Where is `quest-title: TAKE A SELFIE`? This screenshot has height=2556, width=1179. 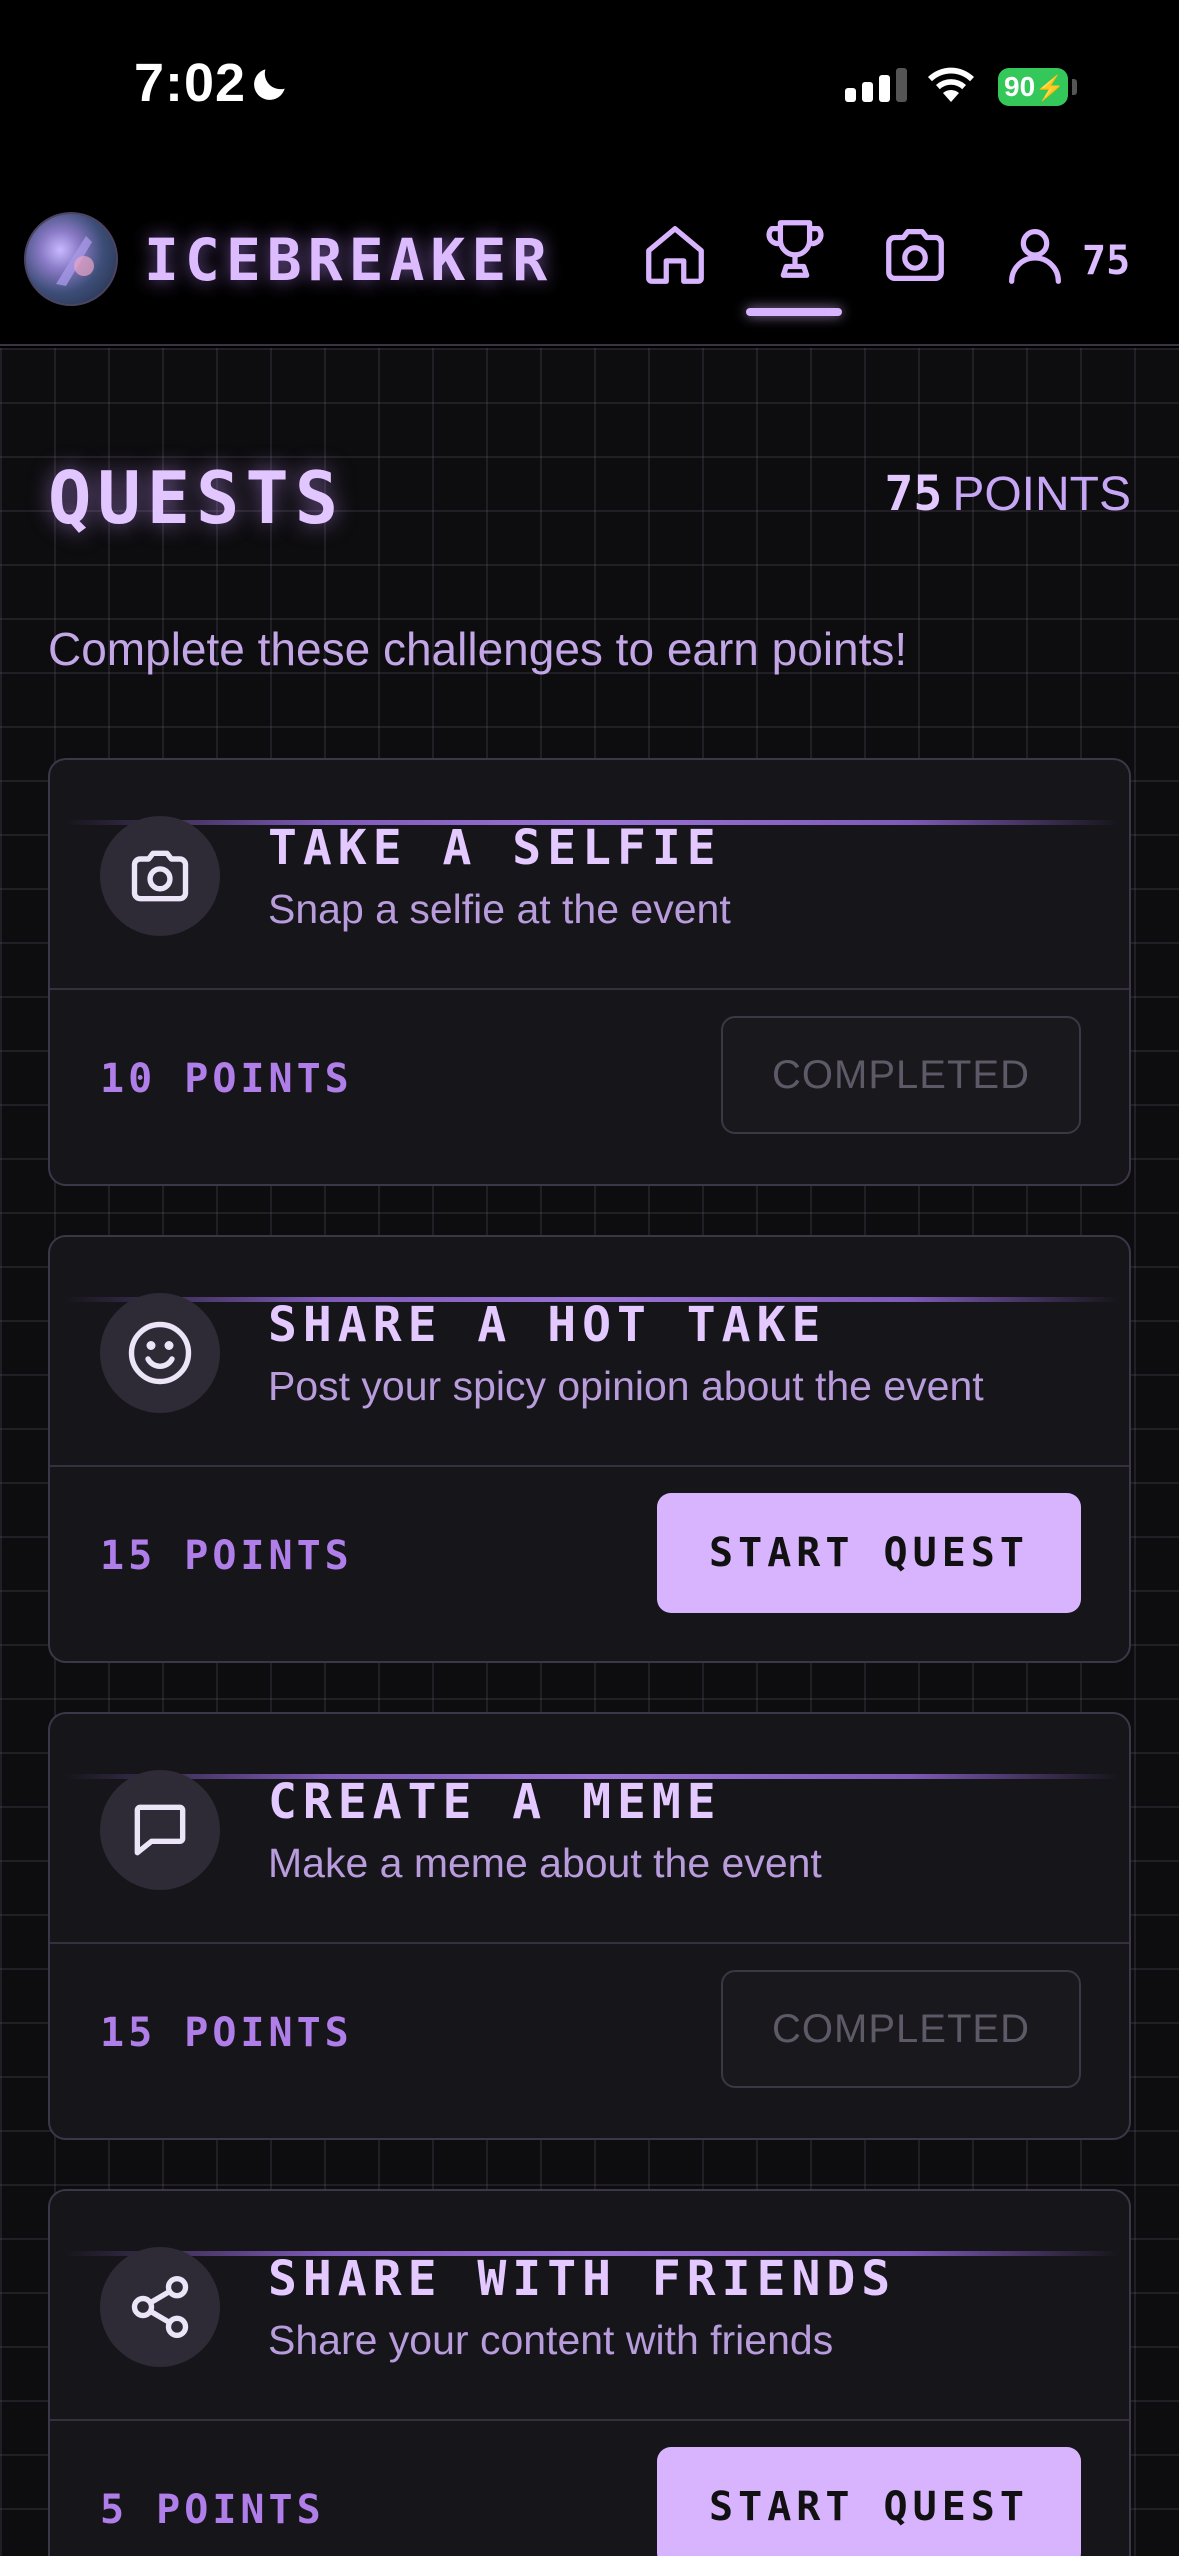 quest-title: TAKE A SELFIE is located at coordinates (495, 848).